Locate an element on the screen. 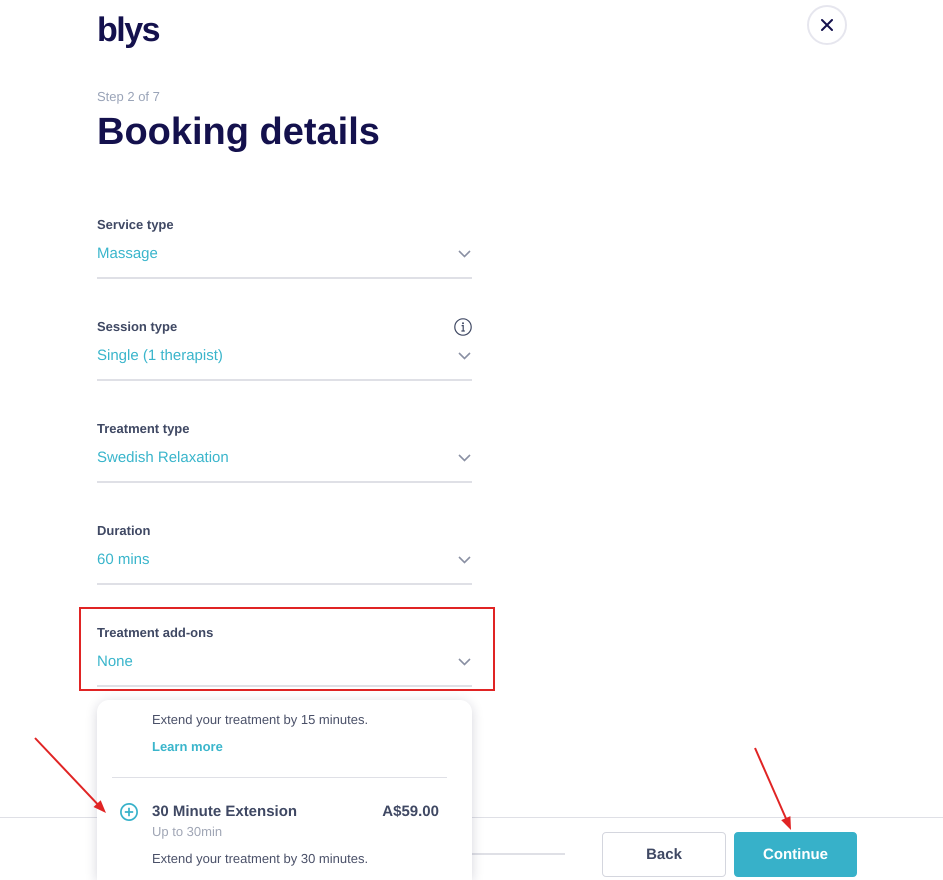 The image size is (943, 880). addon-description: Extend your treatment by 15 minutes. is located at coordinates (260, 720).